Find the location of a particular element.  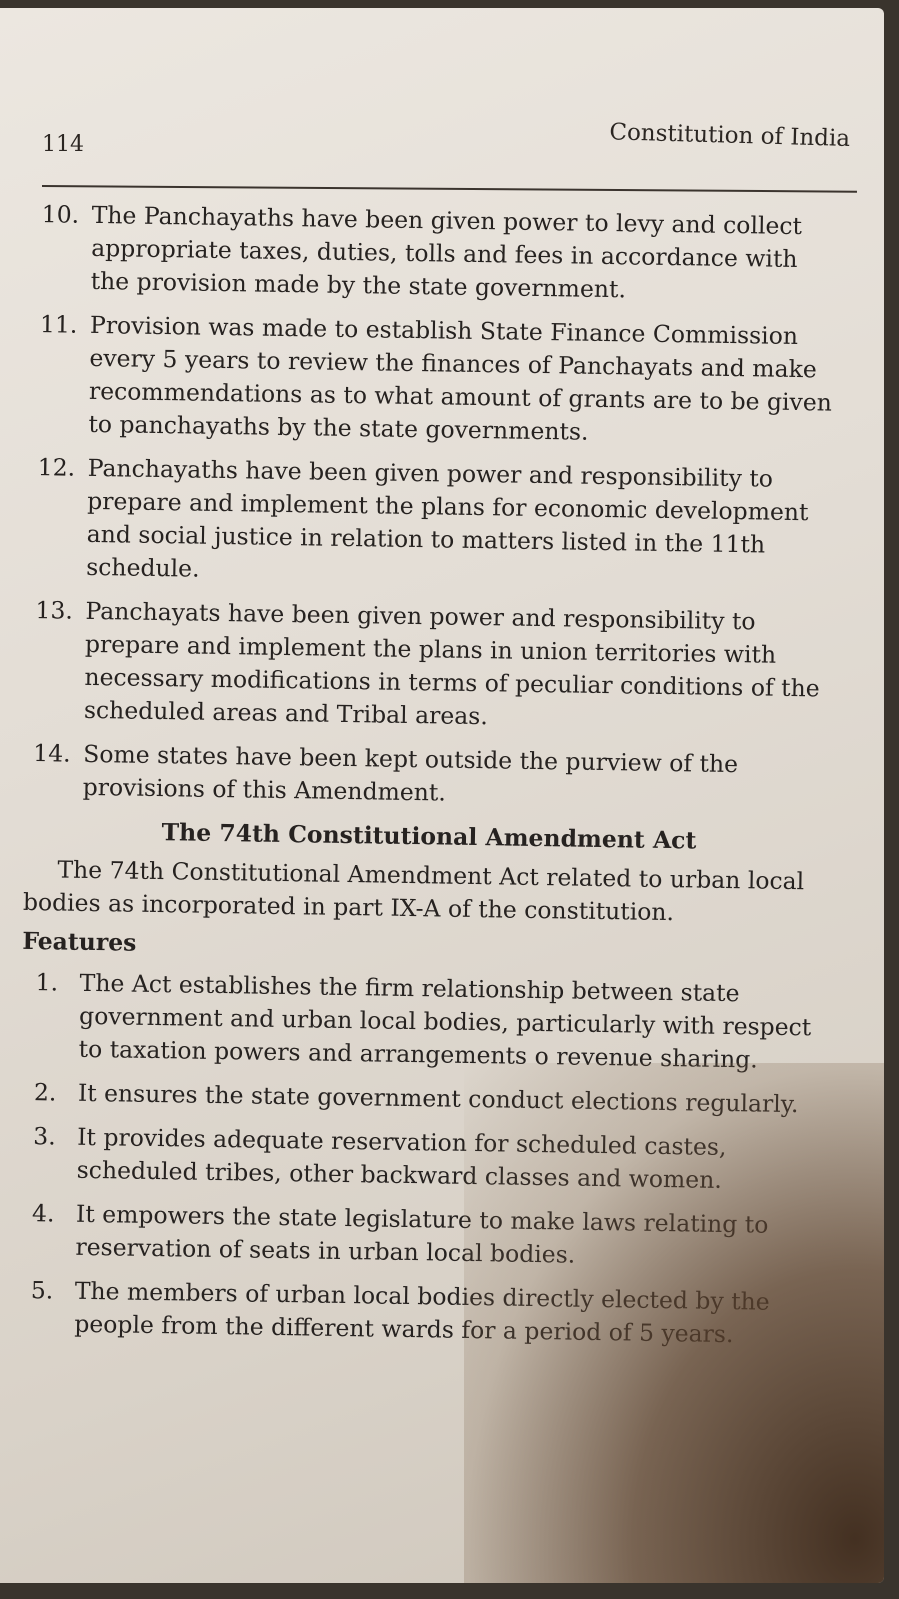

item-number: 14. is located at coordinates (52, 753).